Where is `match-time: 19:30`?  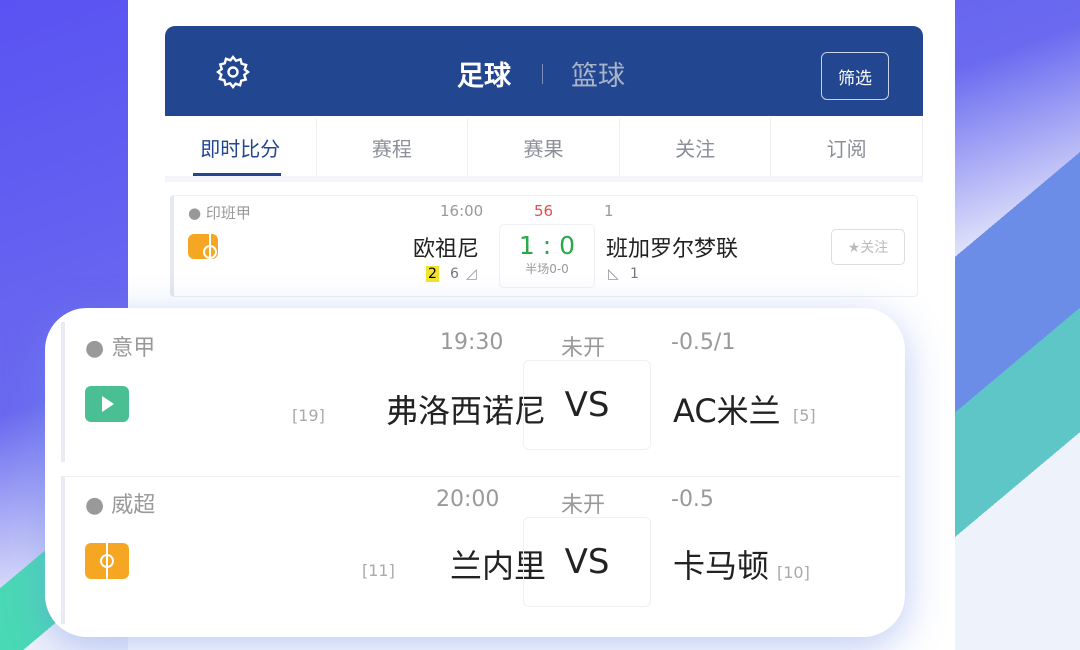
match-time: 19:30 is located at coordinates (472, 342).